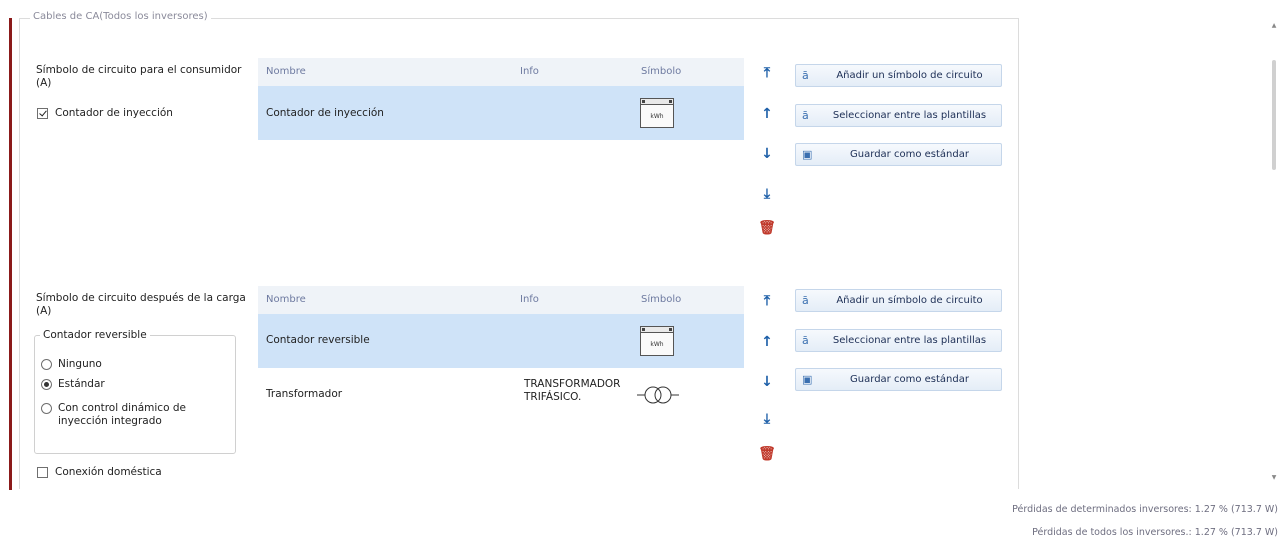 The image size is (1282, 548). Describe the element at coordinates (42, 472) in the screenshot. I see `home-connection-checkbox` at that location.